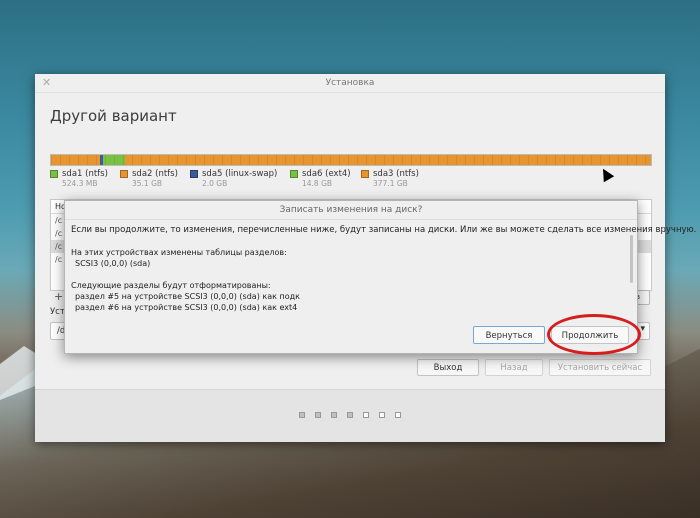 The width and height of the screenshot is (700, 518). What do you see at coordinates (631, 259) in the screenshot?
I see `dialog-scrollbar` at bounding box center [631, 259].